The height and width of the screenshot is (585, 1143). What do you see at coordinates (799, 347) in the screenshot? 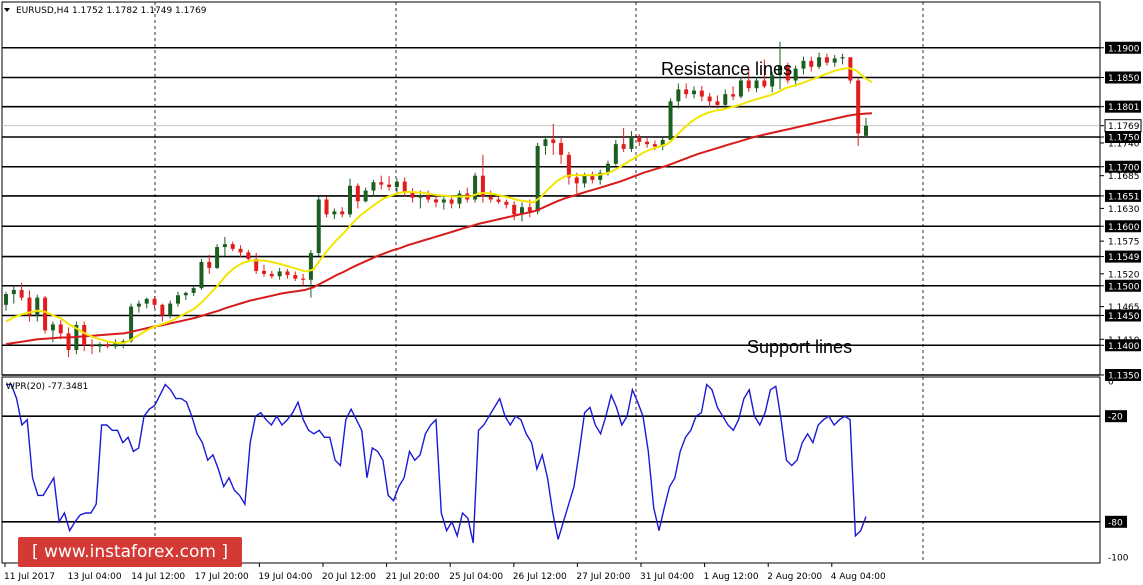
I see `support-annotation: Support lines` at bounding box center [799, 347].